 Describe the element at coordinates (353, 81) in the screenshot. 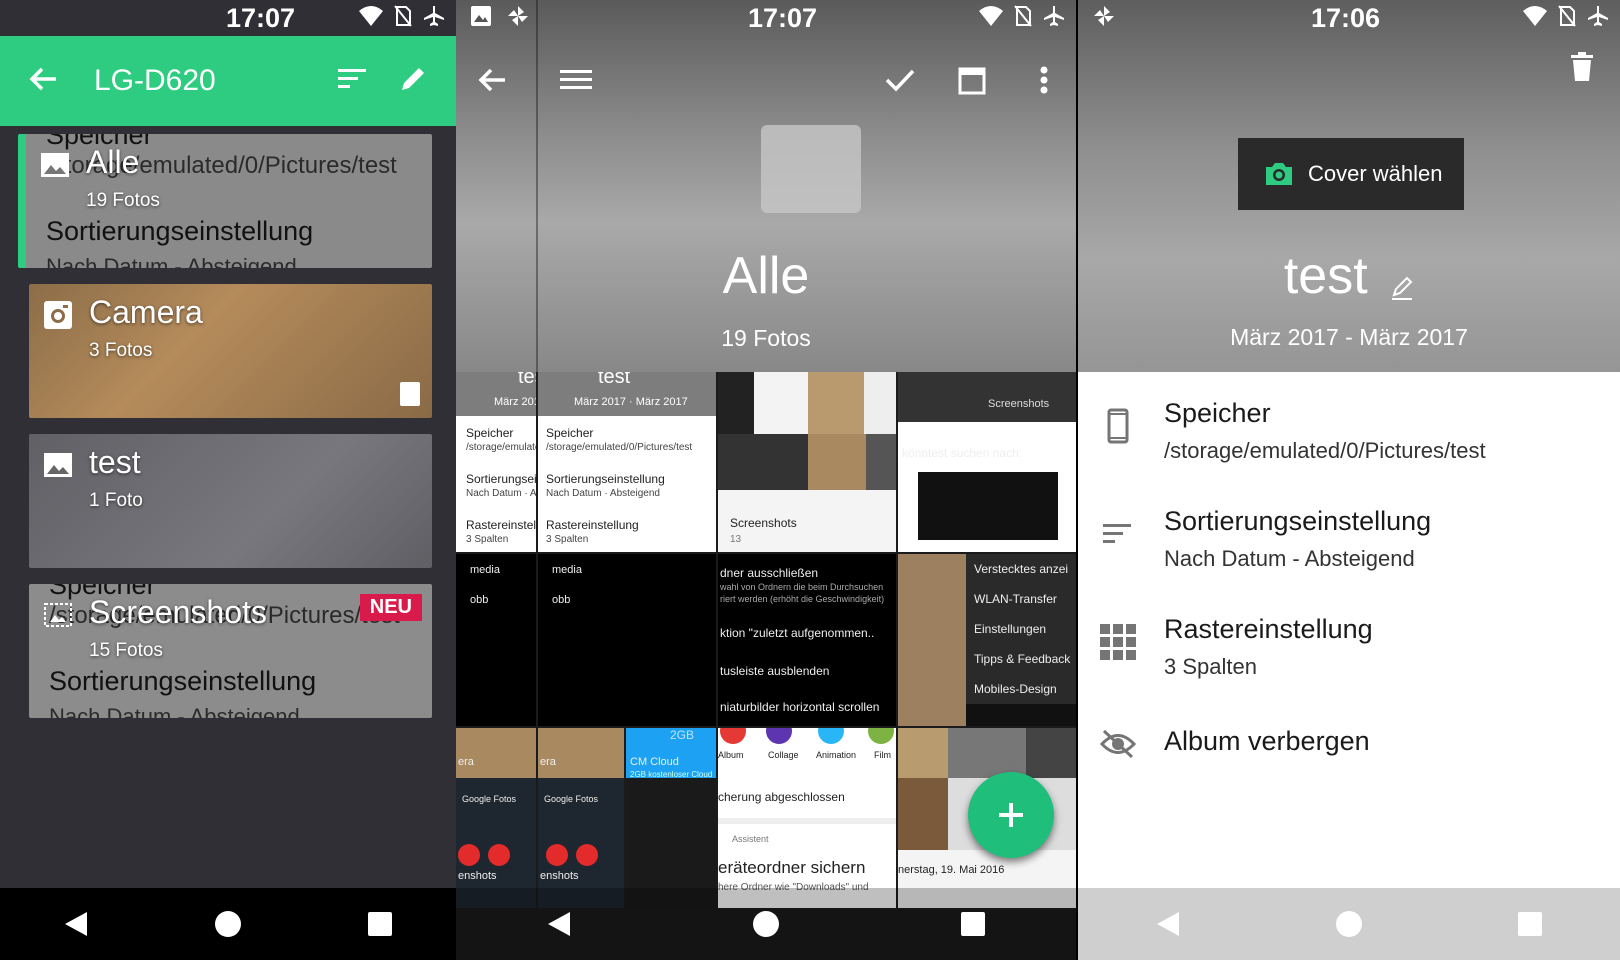

I see `sort-icon` at that location.